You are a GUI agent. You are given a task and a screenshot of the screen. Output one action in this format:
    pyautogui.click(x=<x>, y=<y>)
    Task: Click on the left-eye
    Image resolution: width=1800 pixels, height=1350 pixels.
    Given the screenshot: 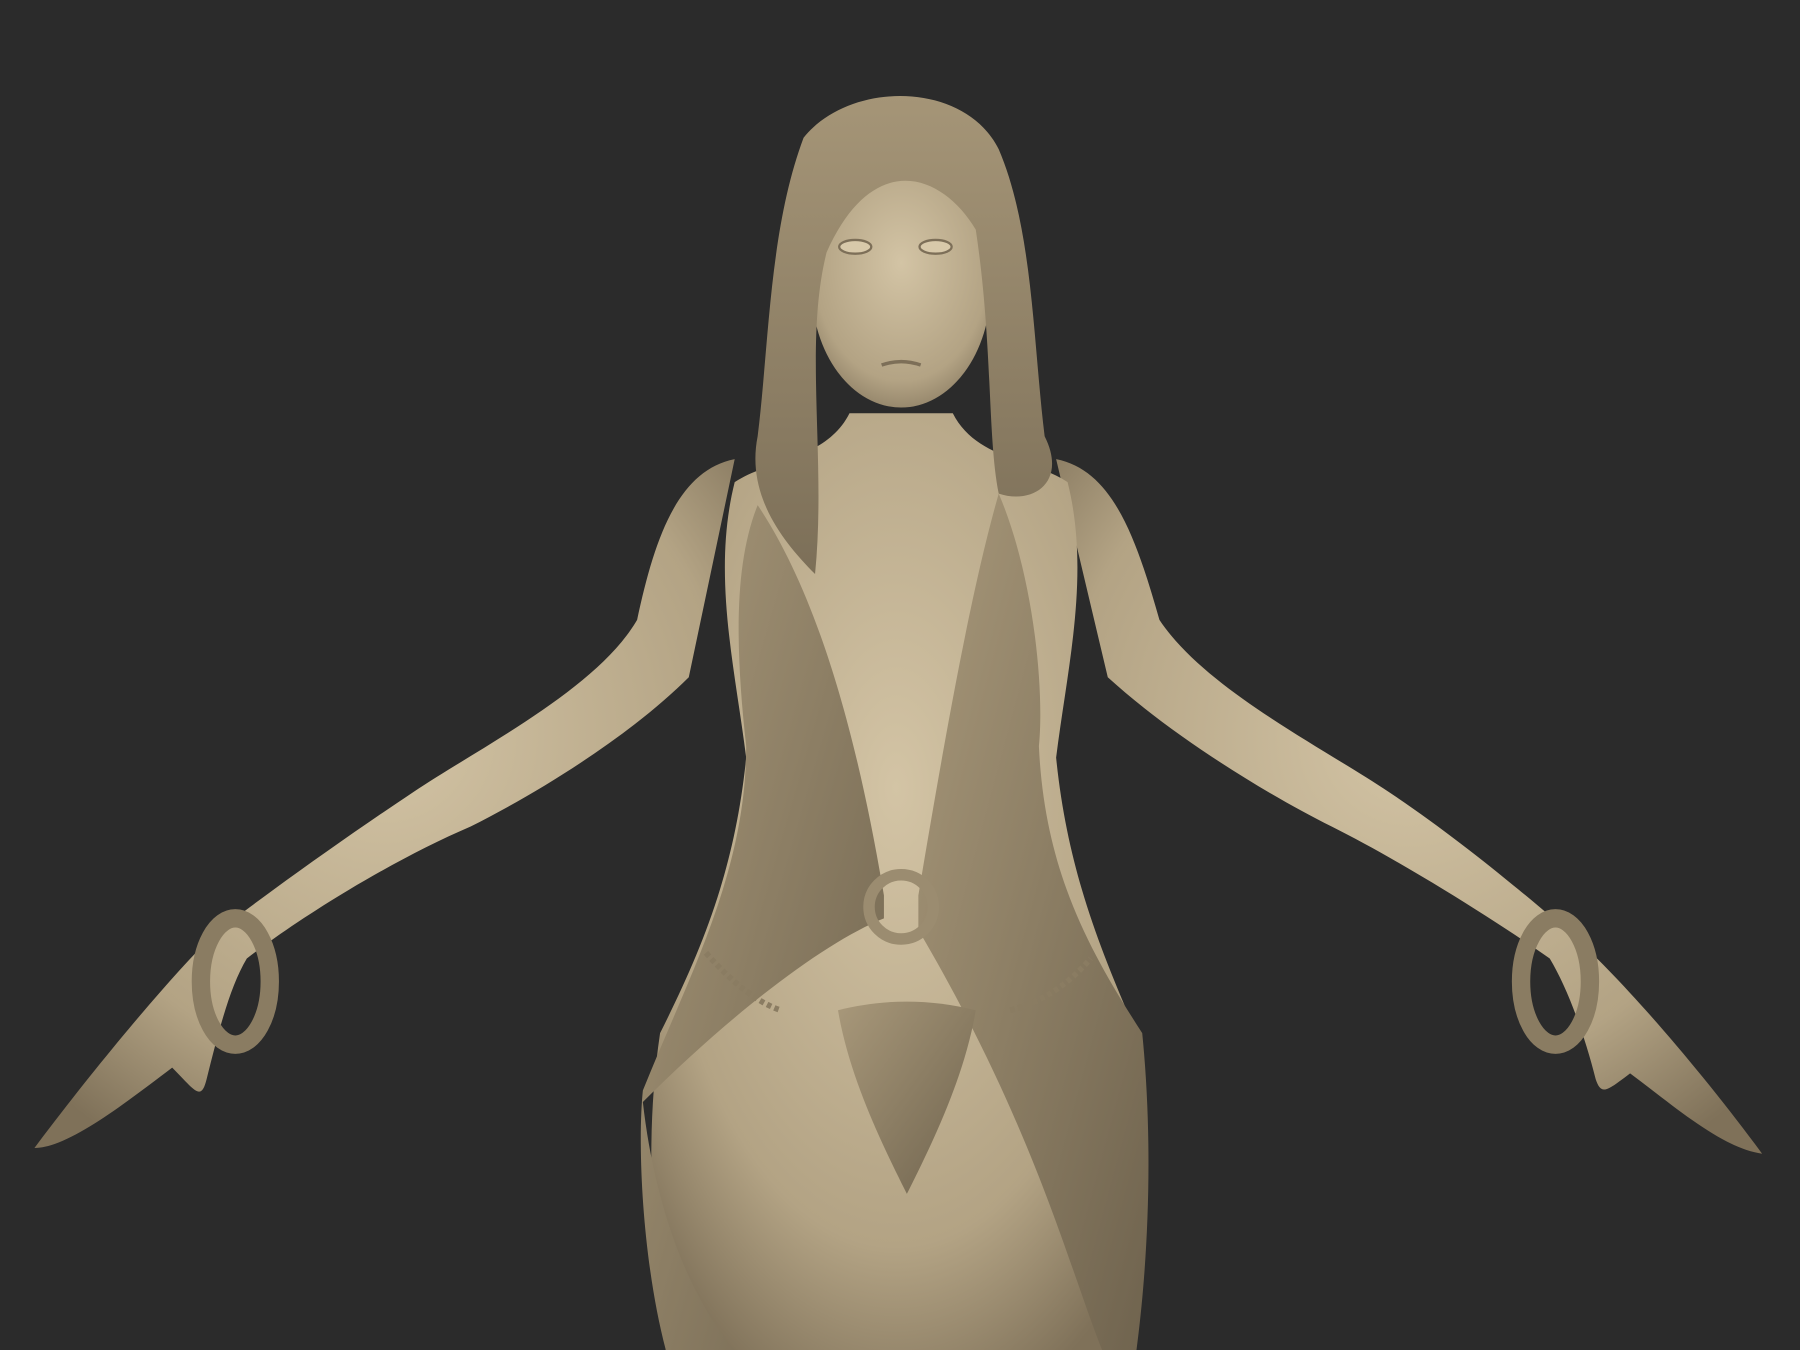 What is the action you would take?
    pyautogui.click(x=855, y=246)
    